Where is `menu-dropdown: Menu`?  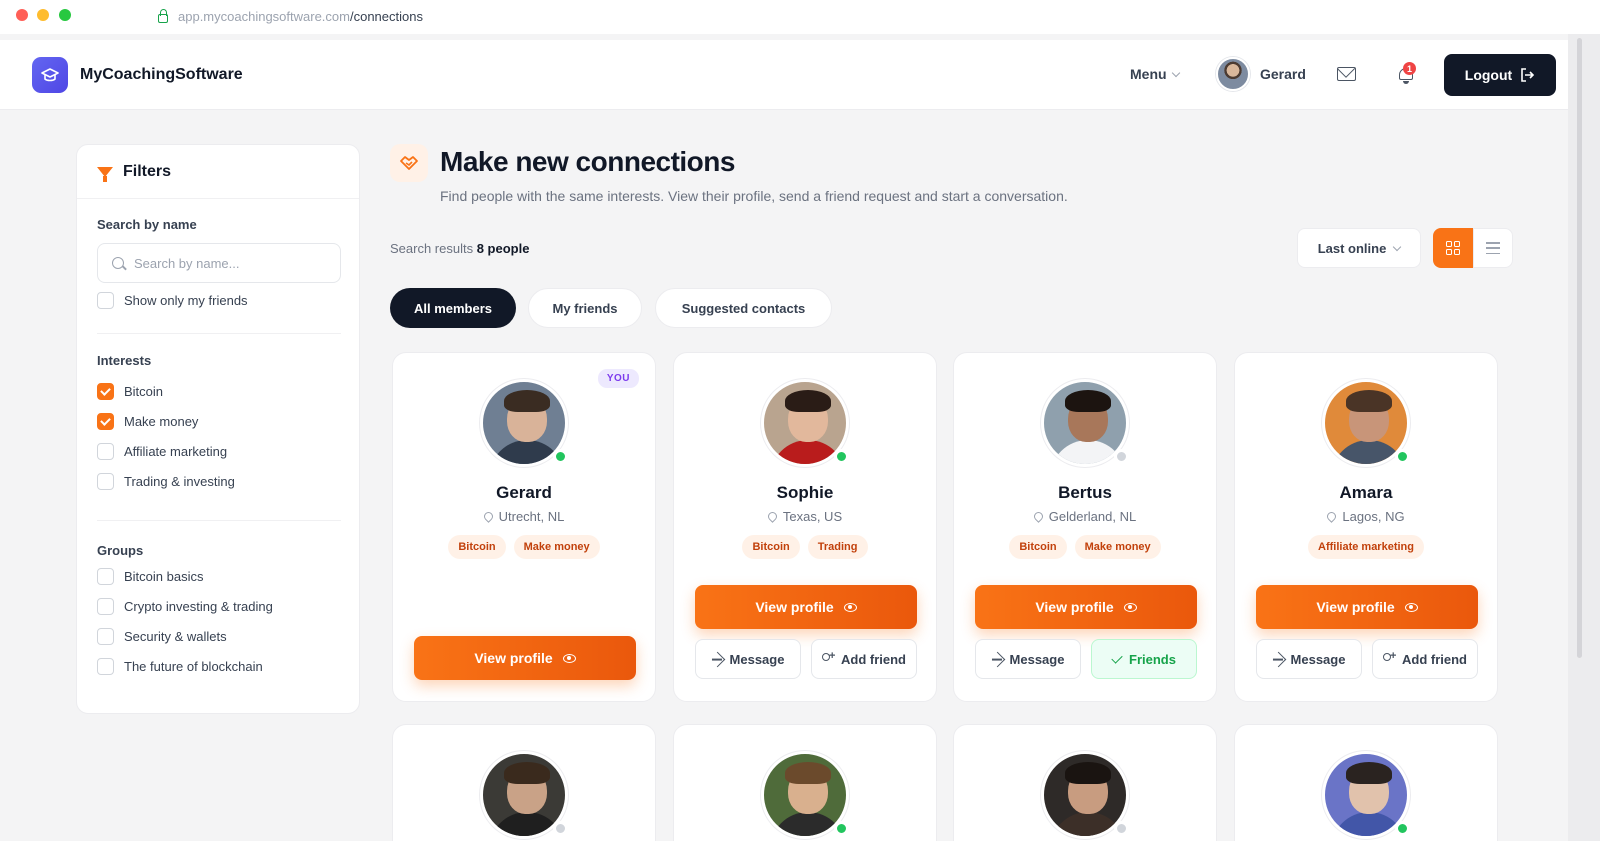
menu-dropdown: Menu is located at coordinates (1155, 74).